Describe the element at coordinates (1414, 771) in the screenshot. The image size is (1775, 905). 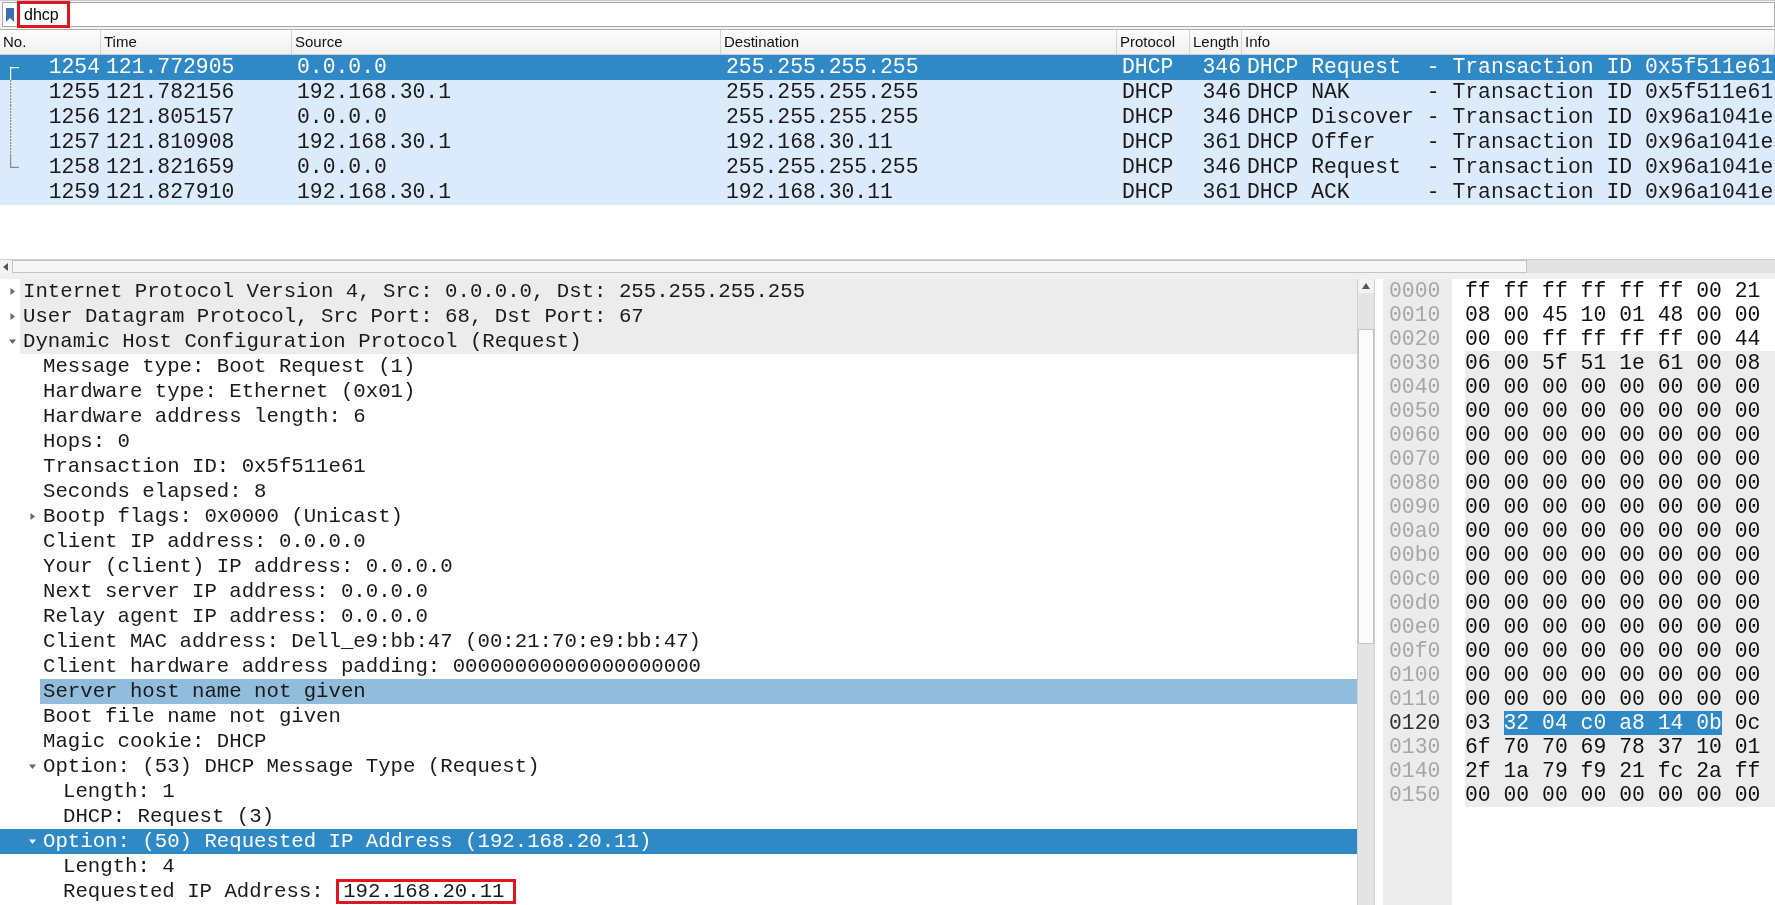
I see `hex-offset: 0140` at that location.